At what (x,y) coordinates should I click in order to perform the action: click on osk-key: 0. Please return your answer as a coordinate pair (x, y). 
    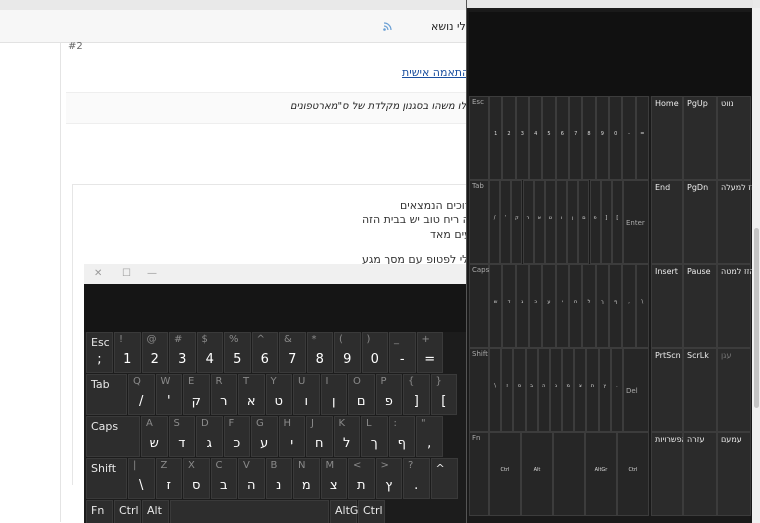
    Looking at the image, I should click on (616, 138).